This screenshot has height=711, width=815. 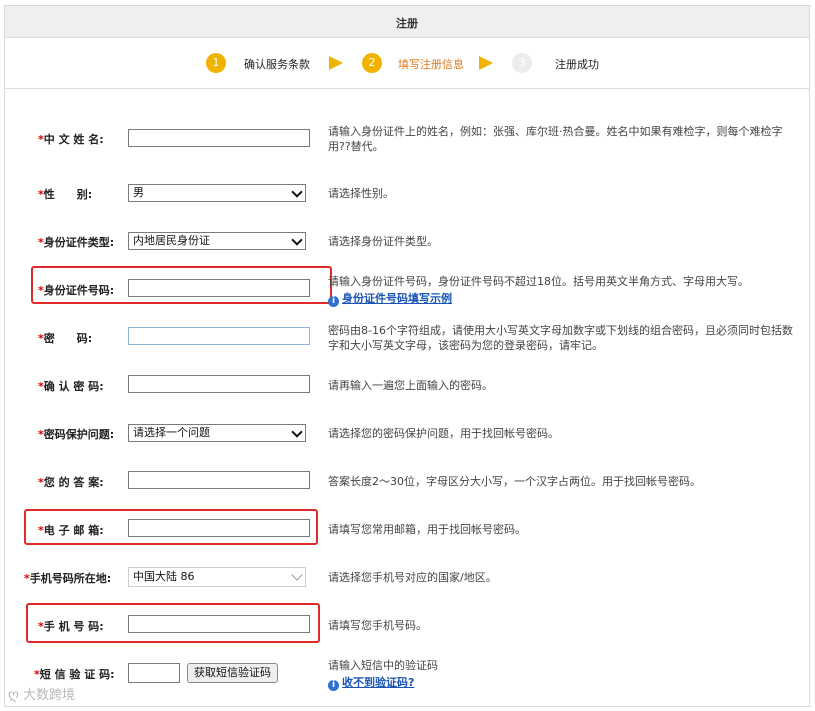 I want to click on page-title: 注册, so click(x=407, y=23).